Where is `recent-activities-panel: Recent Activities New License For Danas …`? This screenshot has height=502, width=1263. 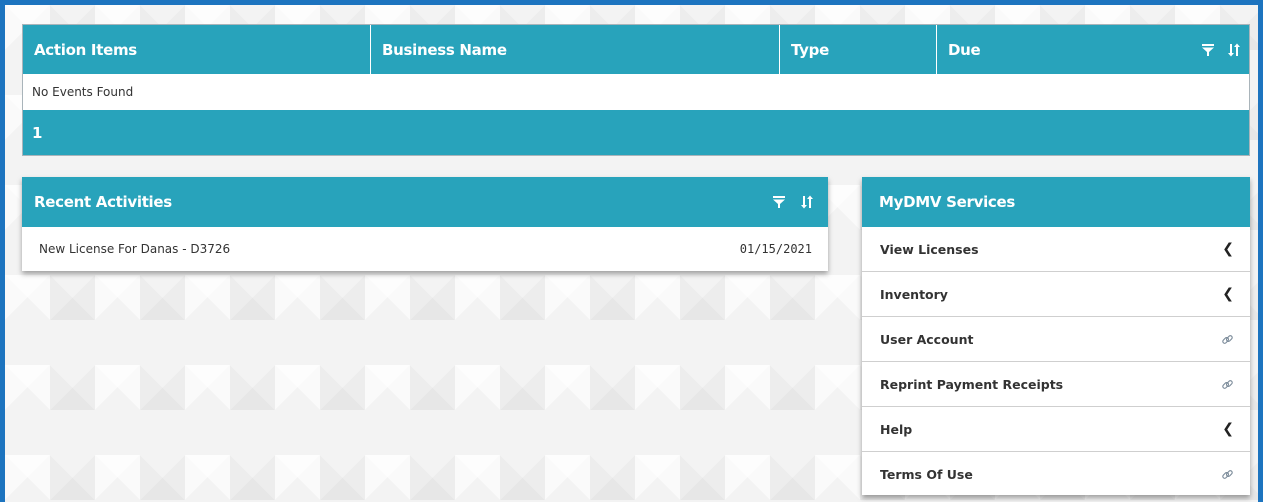
recent-activities-panel: Recent Activities New License For Danas … is located at coordinates (425, 224).